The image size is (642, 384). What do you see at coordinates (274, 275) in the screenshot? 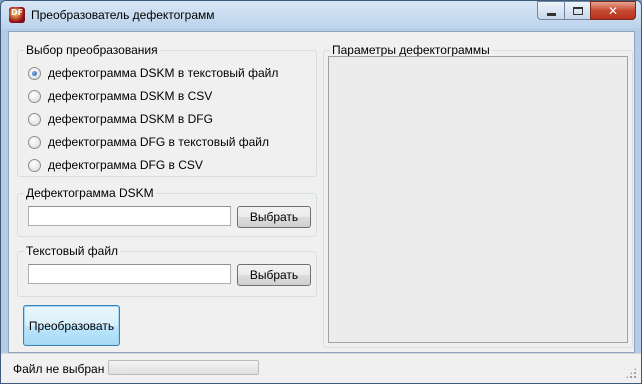
I see `text-browse-button: Выбрать` at bounding box center [274, 275].